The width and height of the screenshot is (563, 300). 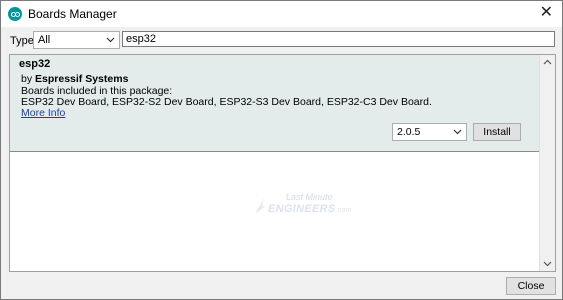 I want to click on vertical-scrollbar, so click(x=547, y=163).